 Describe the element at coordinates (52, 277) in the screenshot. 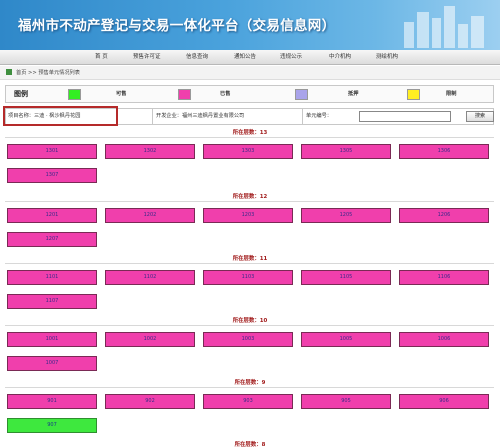

I see `unit-button: 1101` at that location.